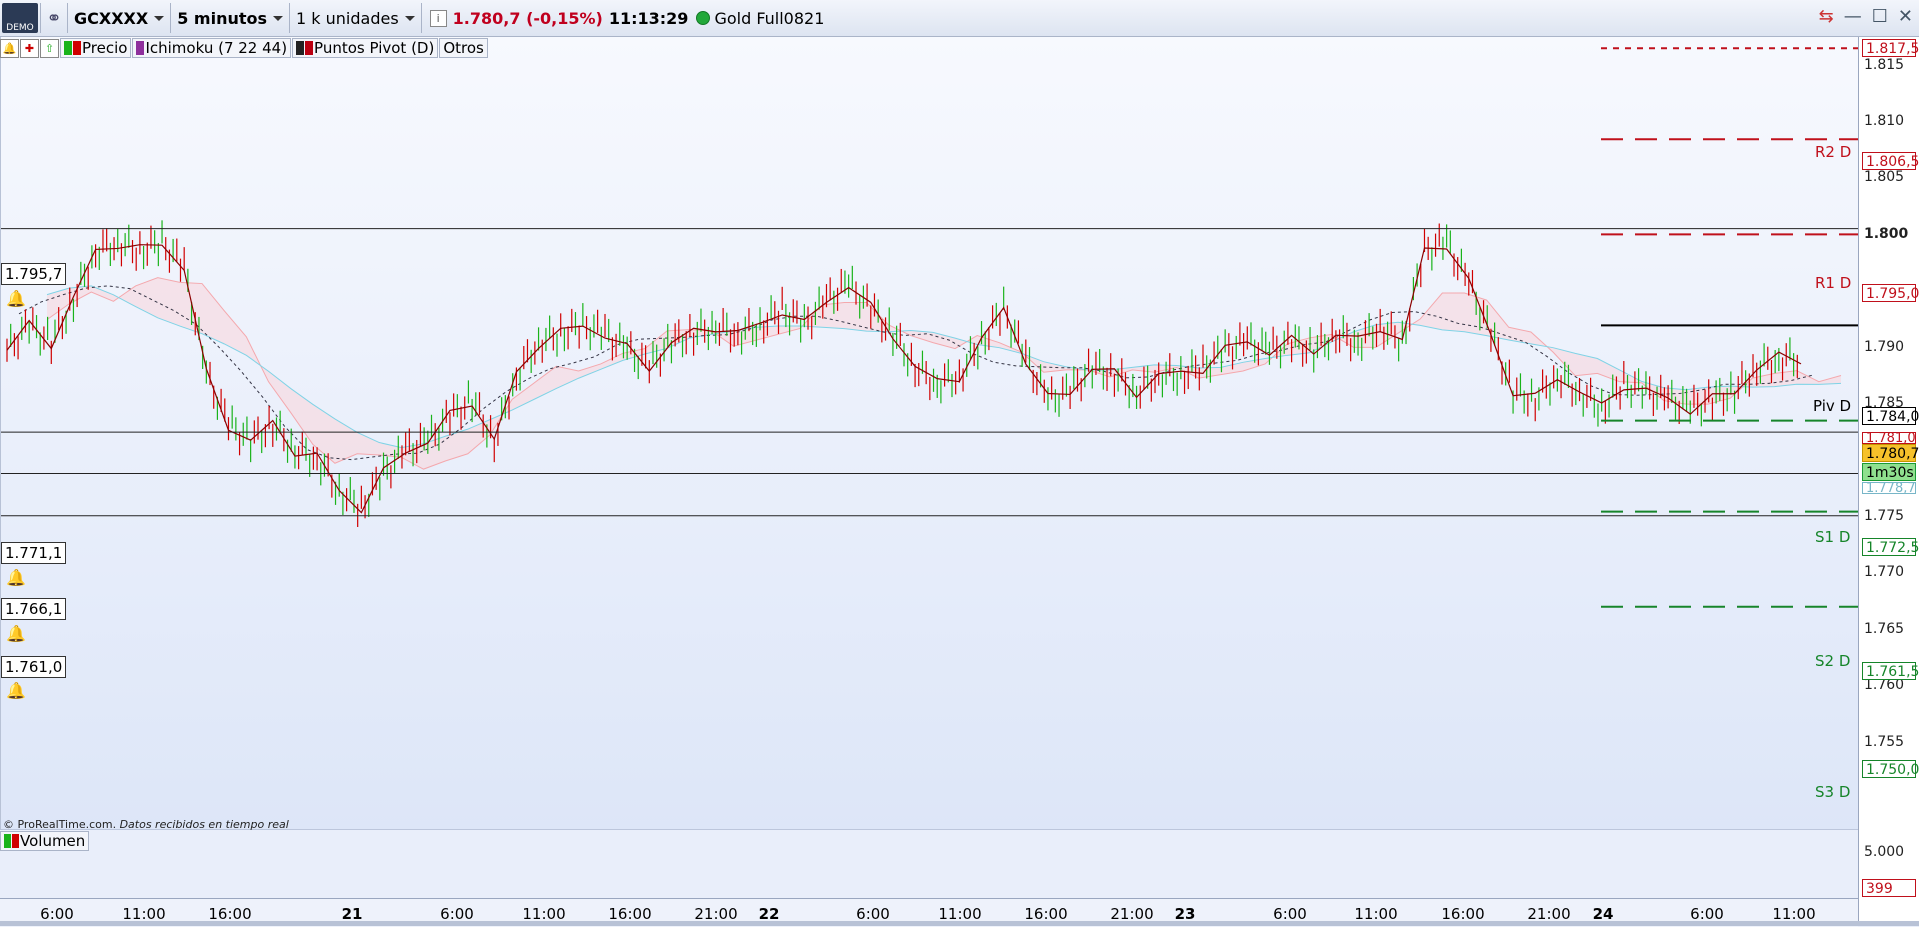  I want to click on indicator-others-label: Otros, so click(463, 48).